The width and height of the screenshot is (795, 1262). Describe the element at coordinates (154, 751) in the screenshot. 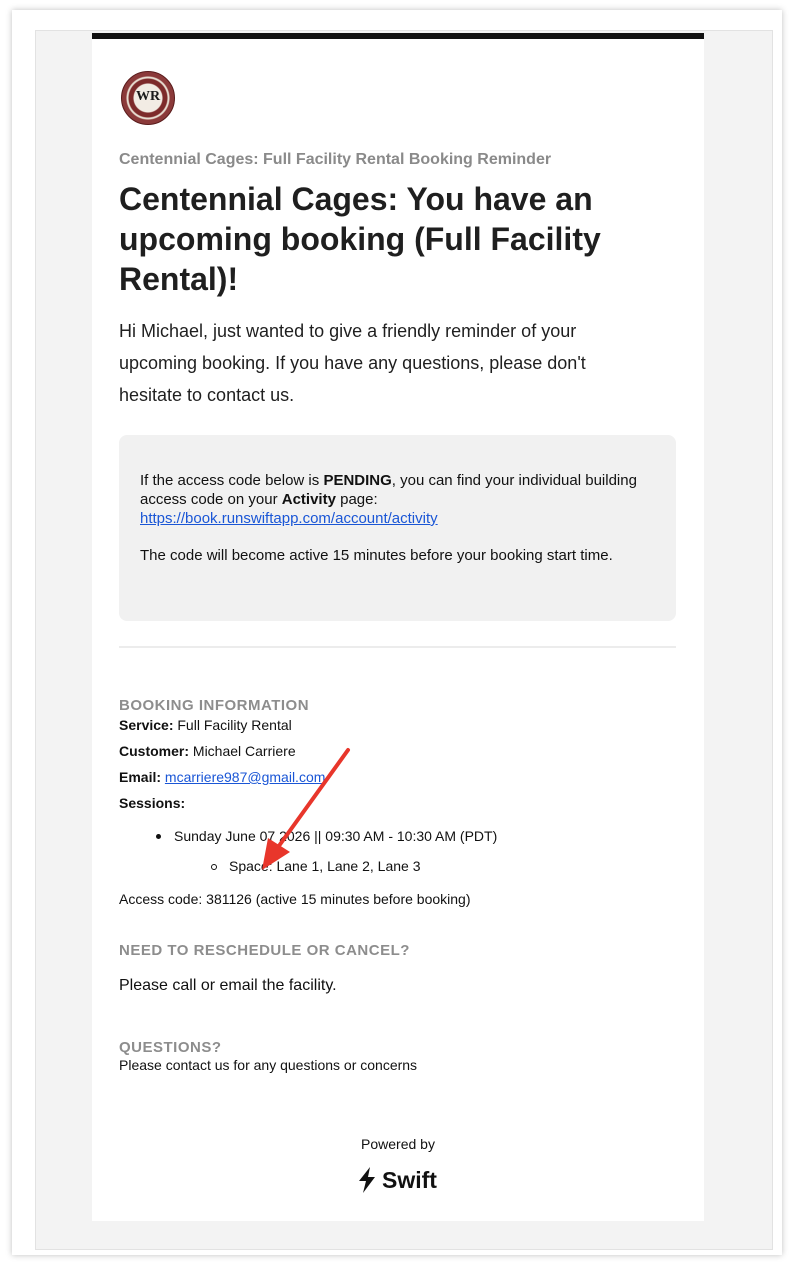

I see `customer-label: Customer:` at that location.